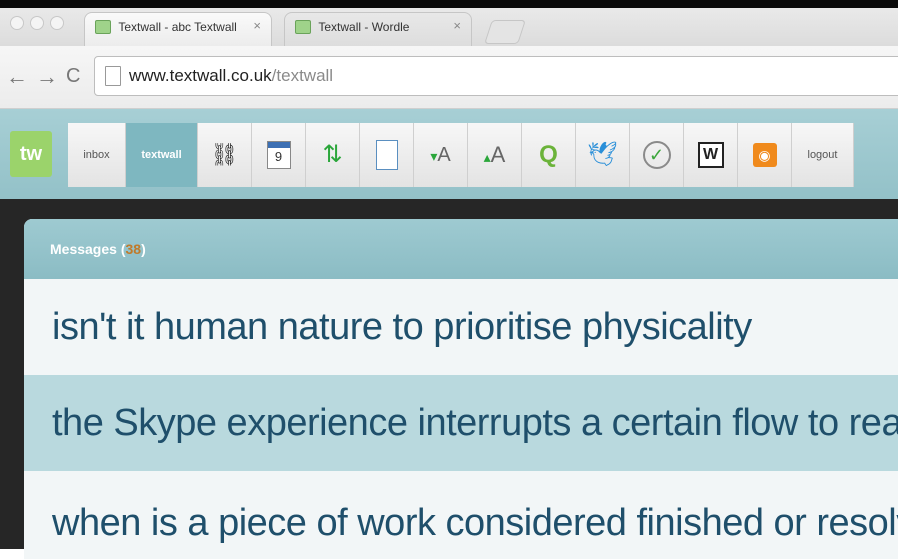  Describe the element at coordinates (364, 26) in the screenshot. I see `tab-title: Textwall - Wordle` at that location.